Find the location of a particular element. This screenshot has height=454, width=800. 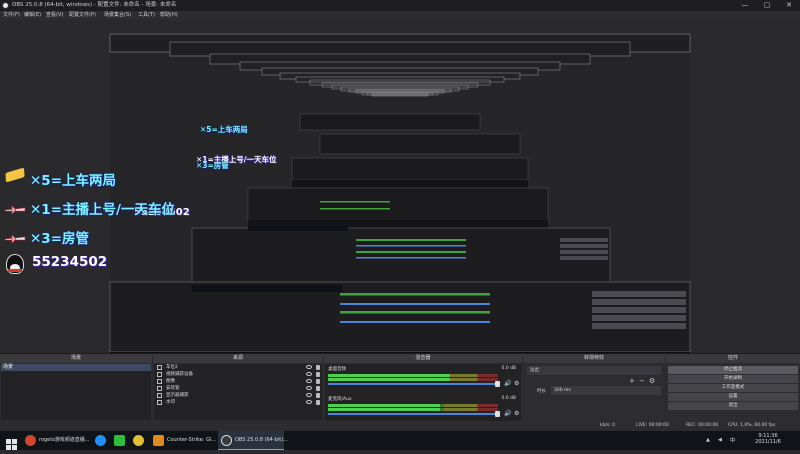

taskbar-app-qq is located at coordinates (101, 440).